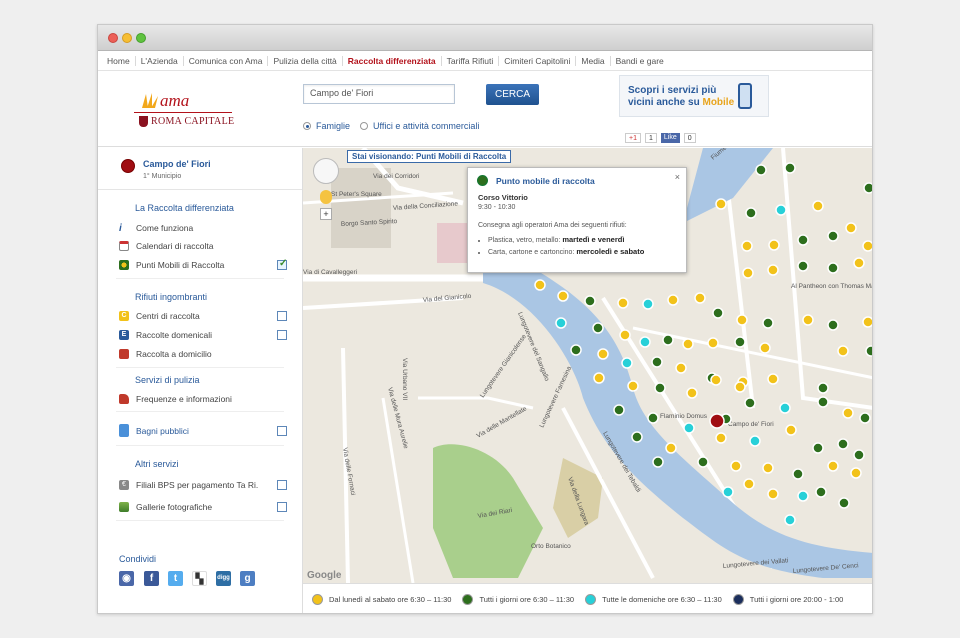  I want to click on punti-checkbox, so click(282, 264).